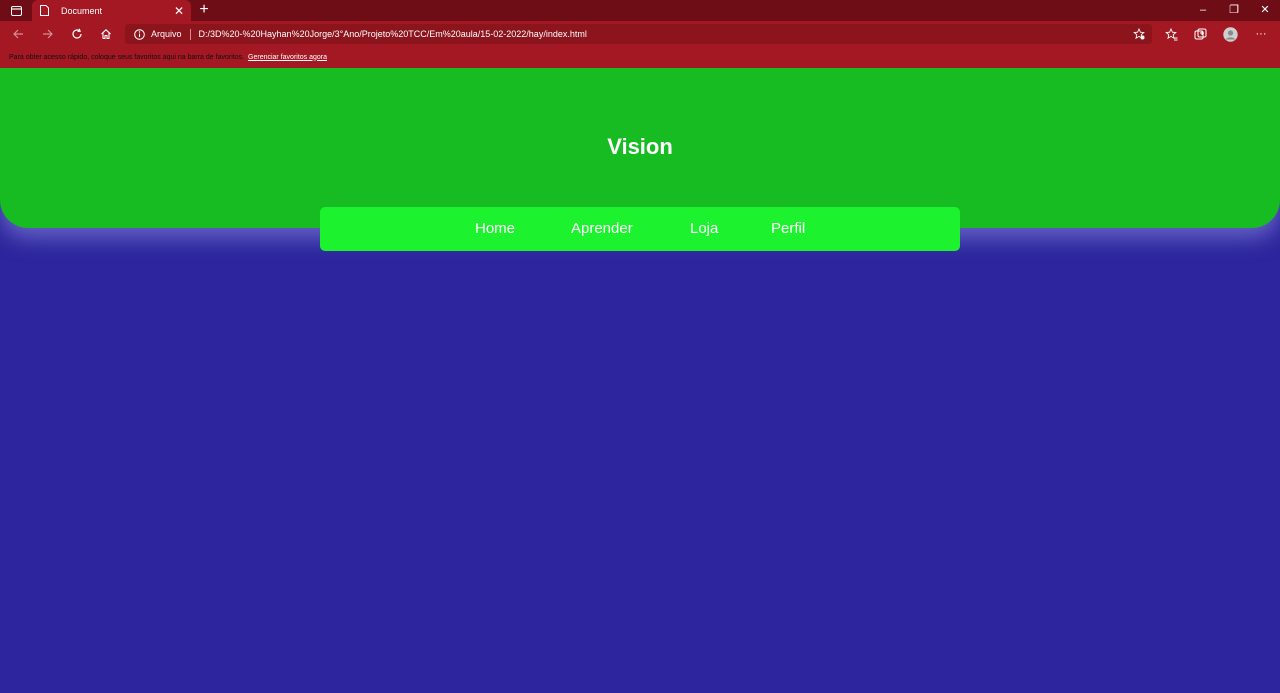  Describe the element at coordinates (48, 34) in the screenshot. I see `forward-icon` at that location.